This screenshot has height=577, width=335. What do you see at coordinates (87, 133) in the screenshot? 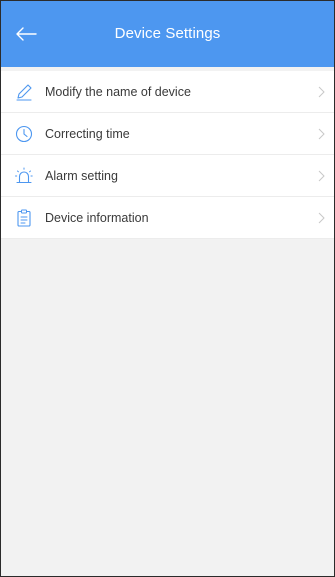
I see `menu-item-label: Correcting time` at bounding box center [87, 133].